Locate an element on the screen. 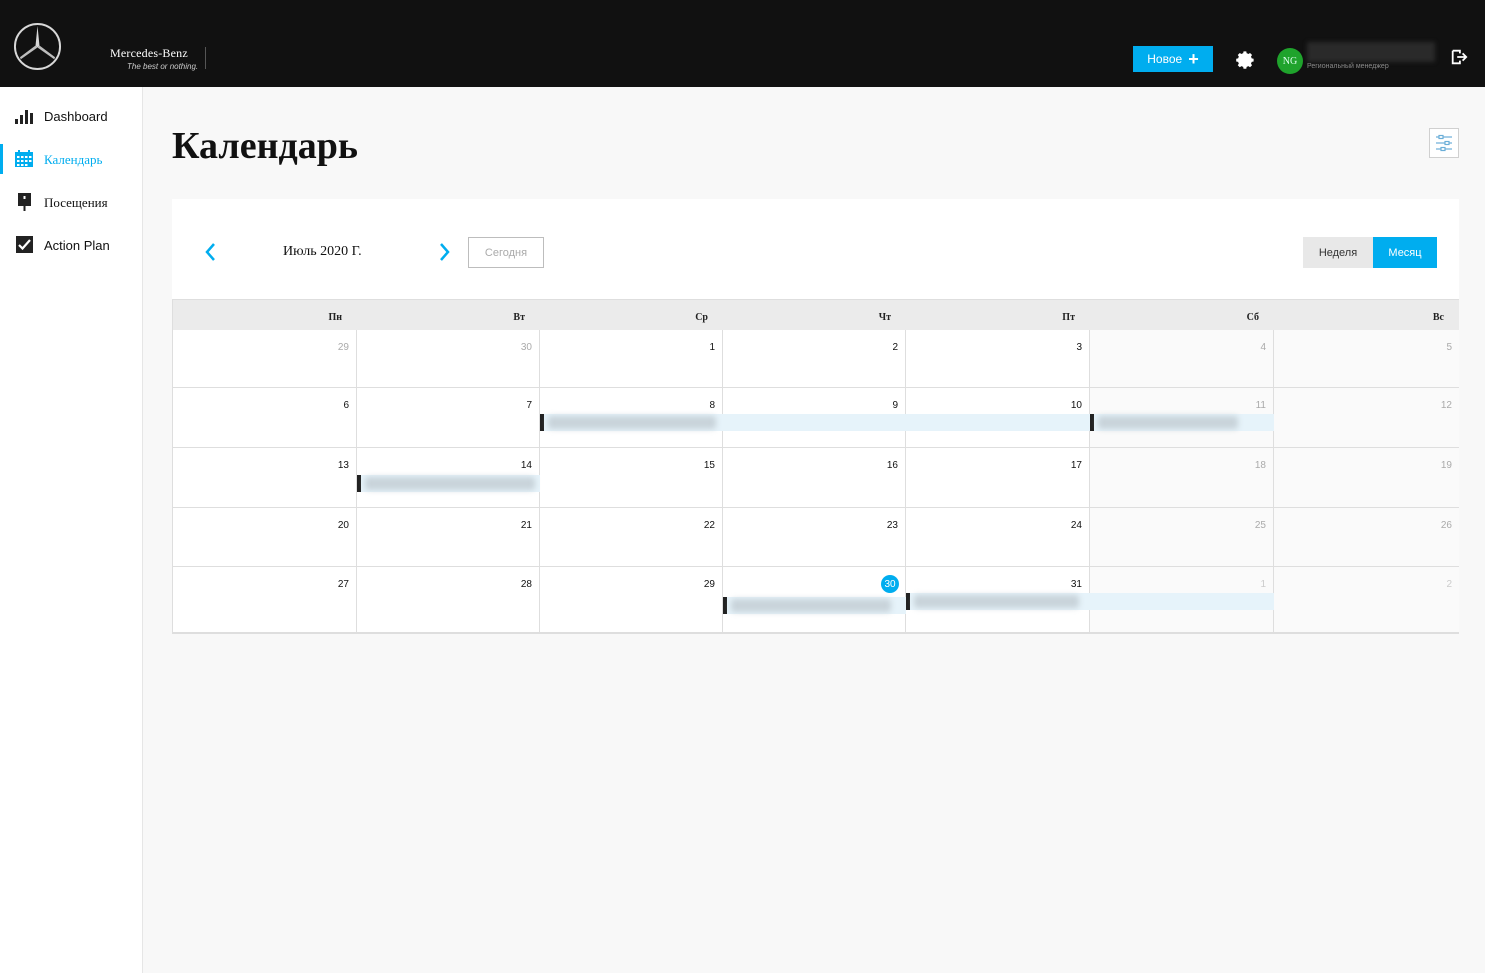 The image size is (1485, 973). weekday-label: Сб is located at coordinates (1252, 317).